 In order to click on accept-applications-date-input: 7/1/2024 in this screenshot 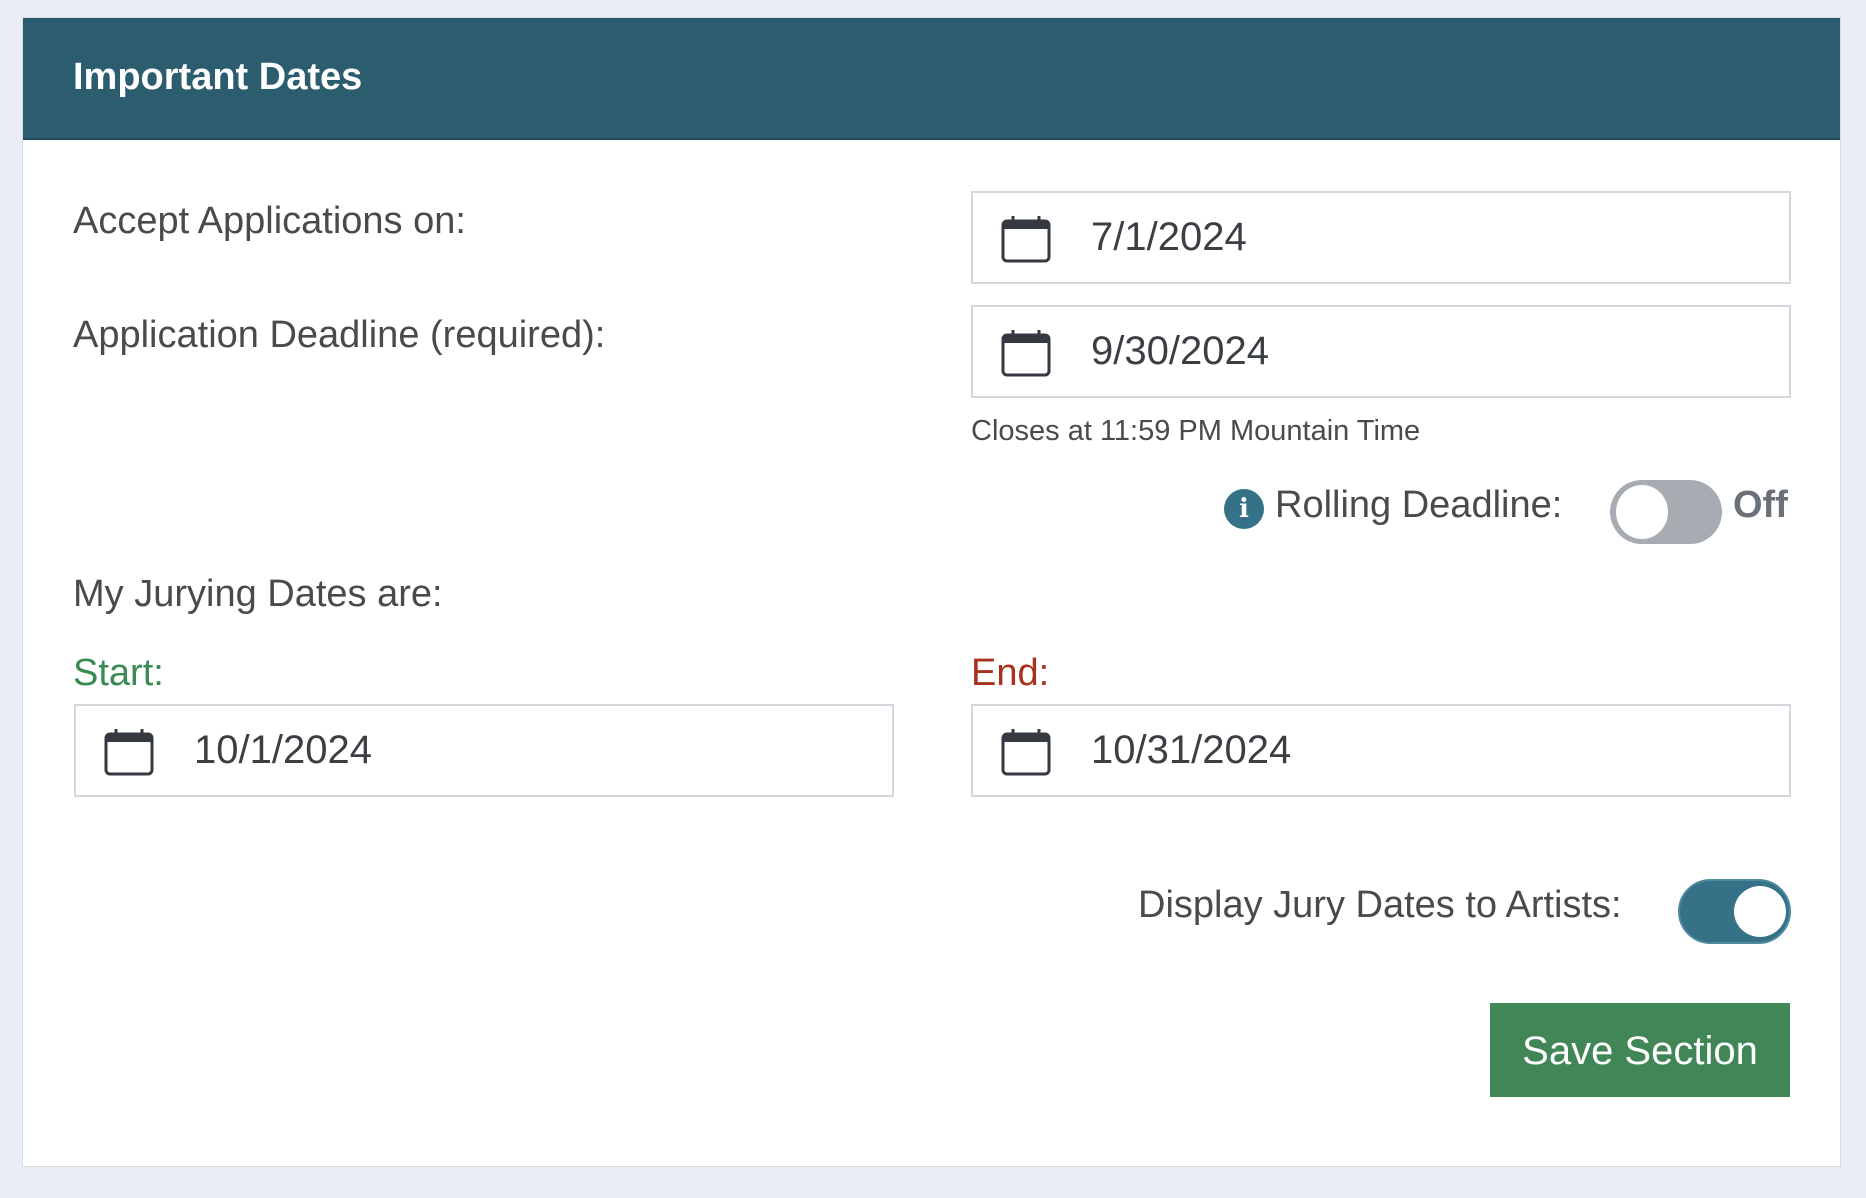, I will do `click(1381, 237)`.